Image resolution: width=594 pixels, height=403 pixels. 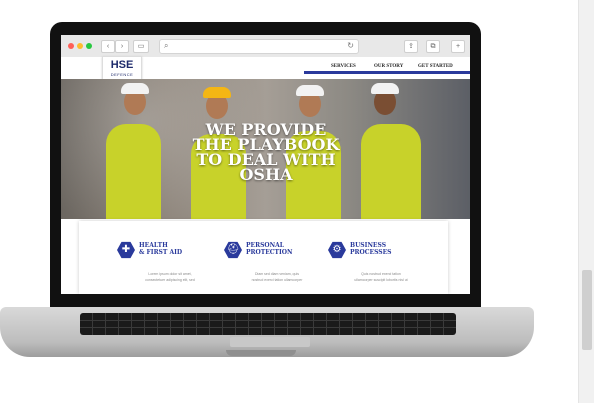 I want to click on zoom-window-icon, so click(x=89, y=46).